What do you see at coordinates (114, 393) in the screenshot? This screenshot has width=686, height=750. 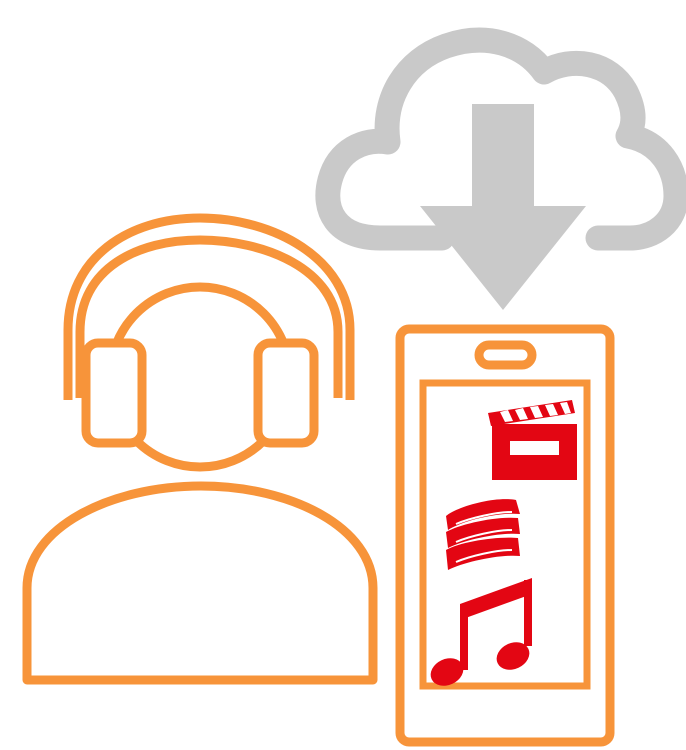 I see `left-ear-cup` at bounding box center [114, 393].